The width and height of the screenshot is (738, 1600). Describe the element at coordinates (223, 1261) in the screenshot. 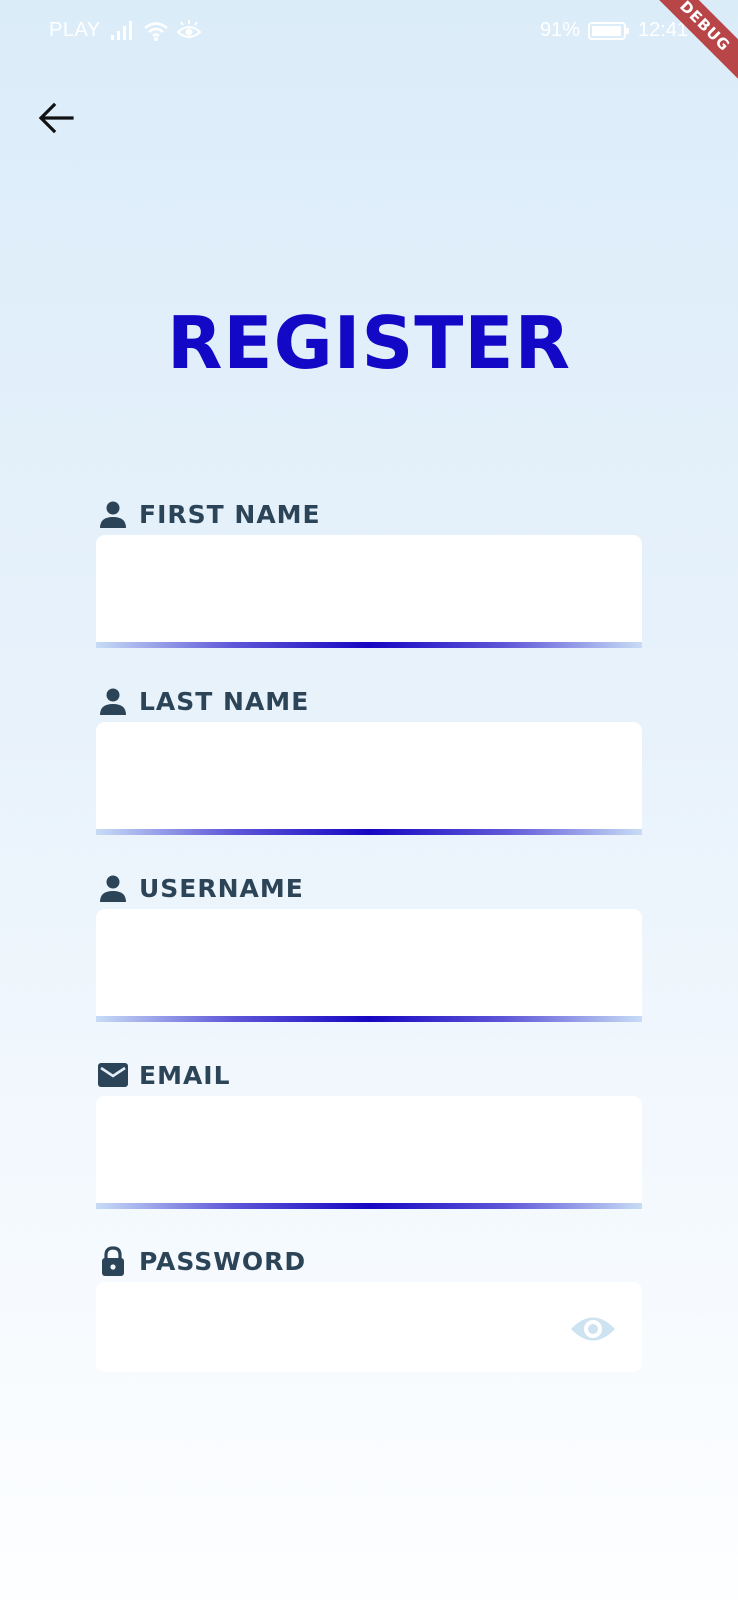

I see `password-label: PASSWORD` at that location.